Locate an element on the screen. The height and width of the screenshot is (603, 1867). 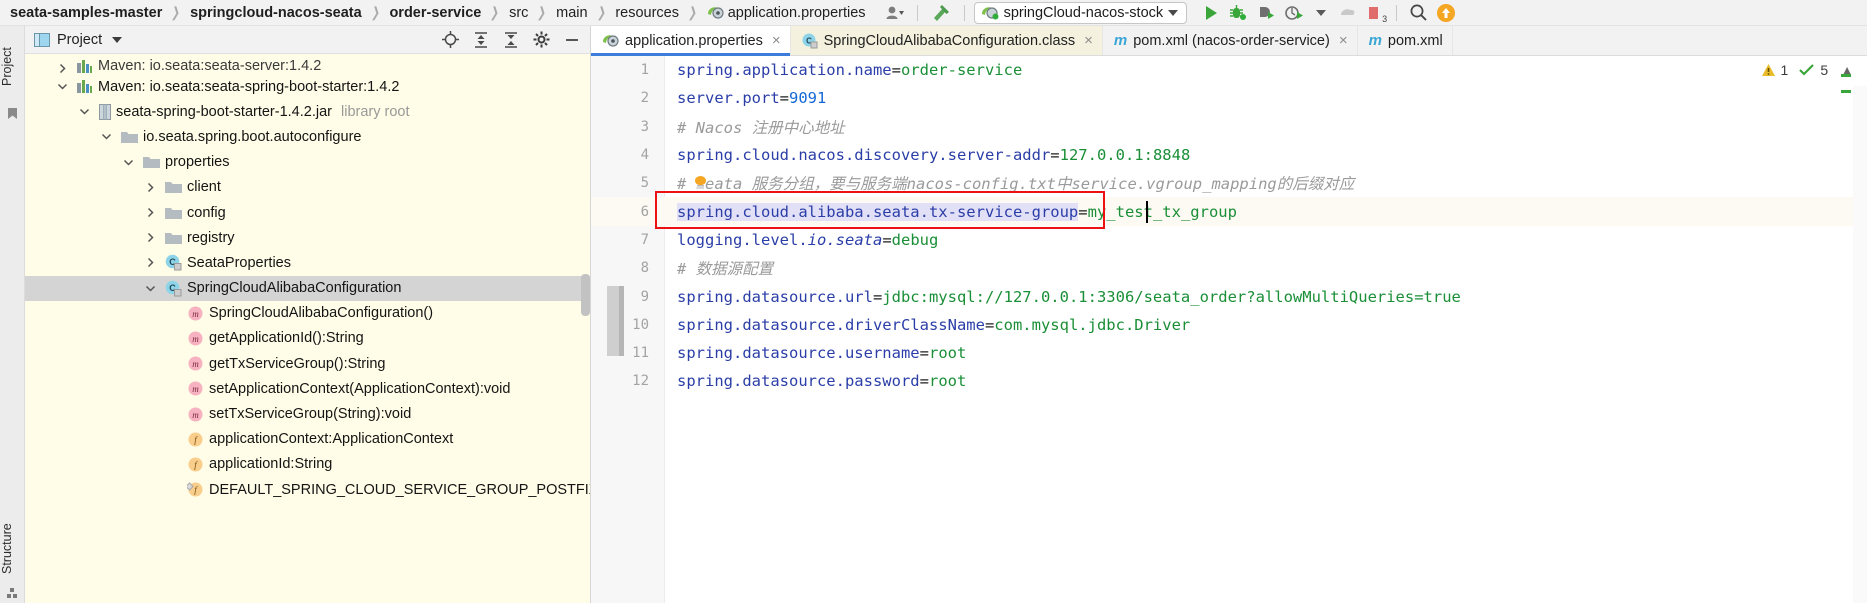
crosshair-icon is located at coordinates (450, 39).